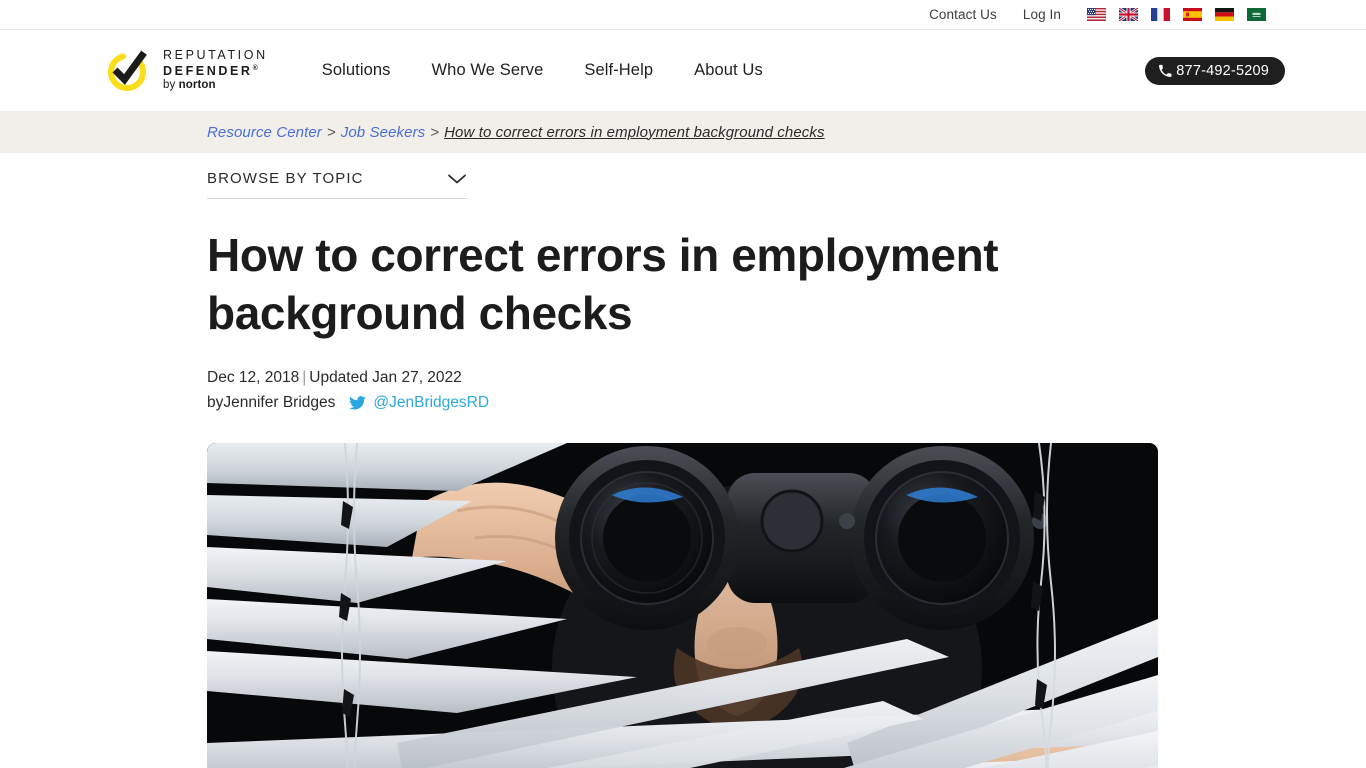 The height and width of the screenshot is (768, 1366). I want to click on author-name: Jennifer Bridges, so click(279, 402).